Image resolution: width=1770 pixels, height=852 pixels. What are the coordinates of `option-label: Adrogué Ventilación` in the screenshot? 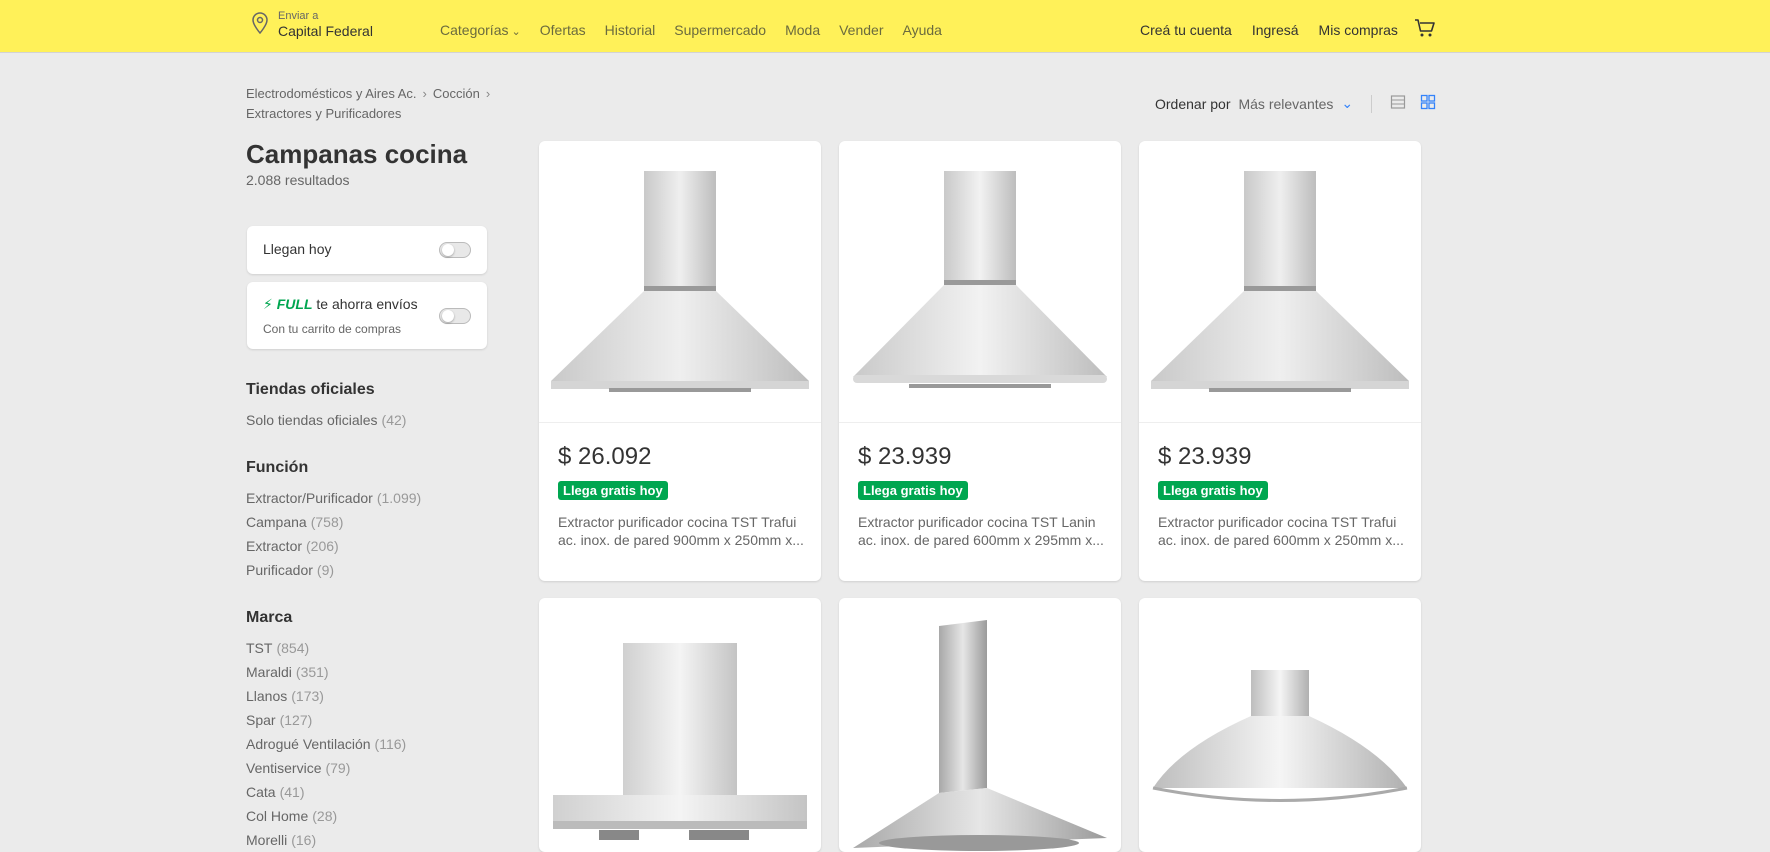 It's located at (308, 744).